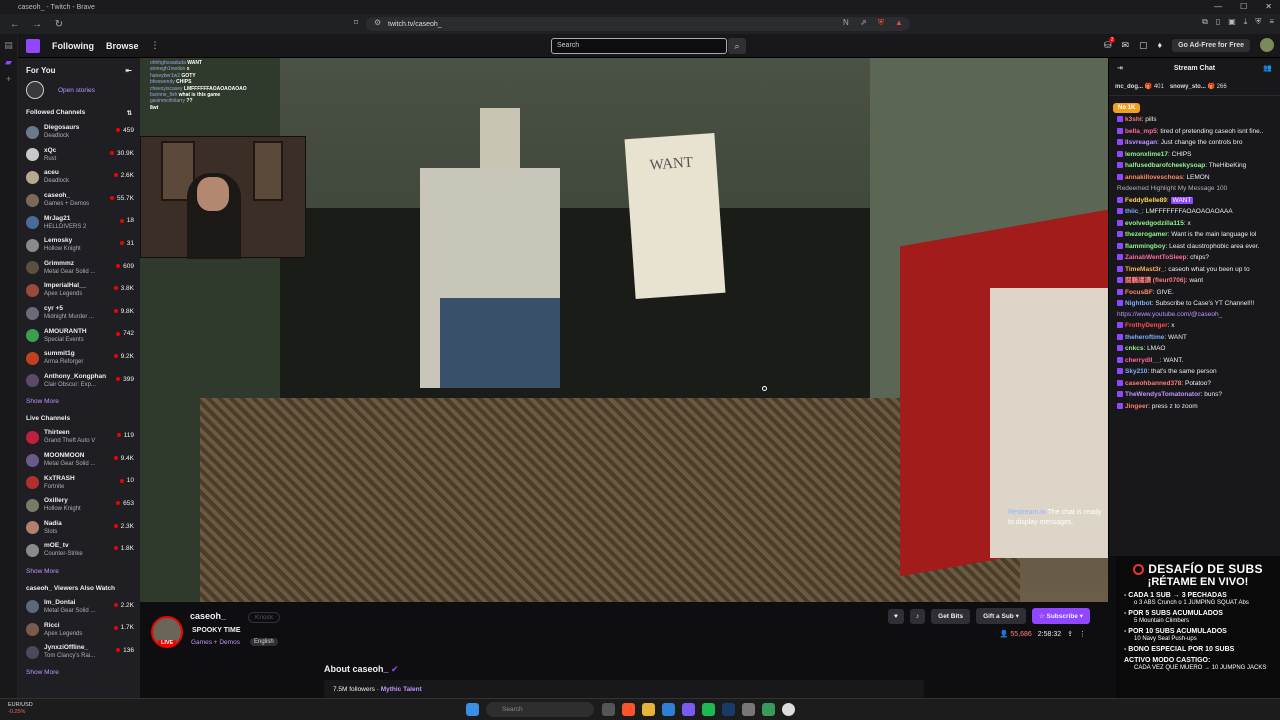 The image size is (1280, 720). Describe the element at coordinates (79, 528) in the screenshot. I see `sidebar-channel: Nadia Slots 2.3K` at that location.